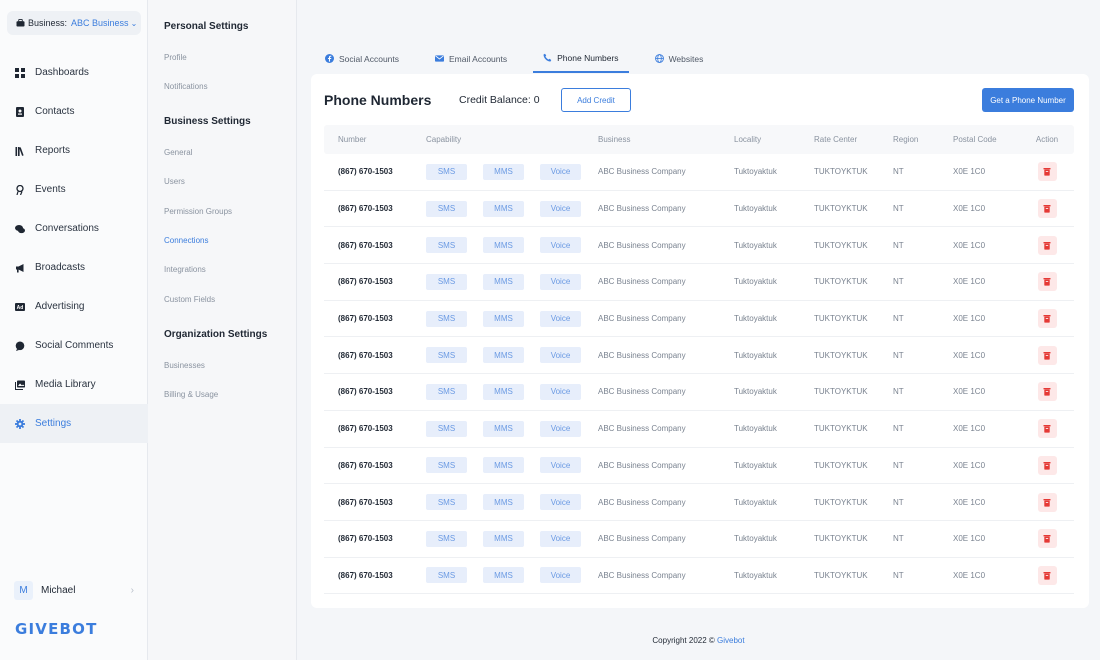 The height and width of the screenshot is (660, 1100). Describe the element at coordinates (184, 365) in the screenshot. I see `settings-link-businesses: Businesses` at that location.